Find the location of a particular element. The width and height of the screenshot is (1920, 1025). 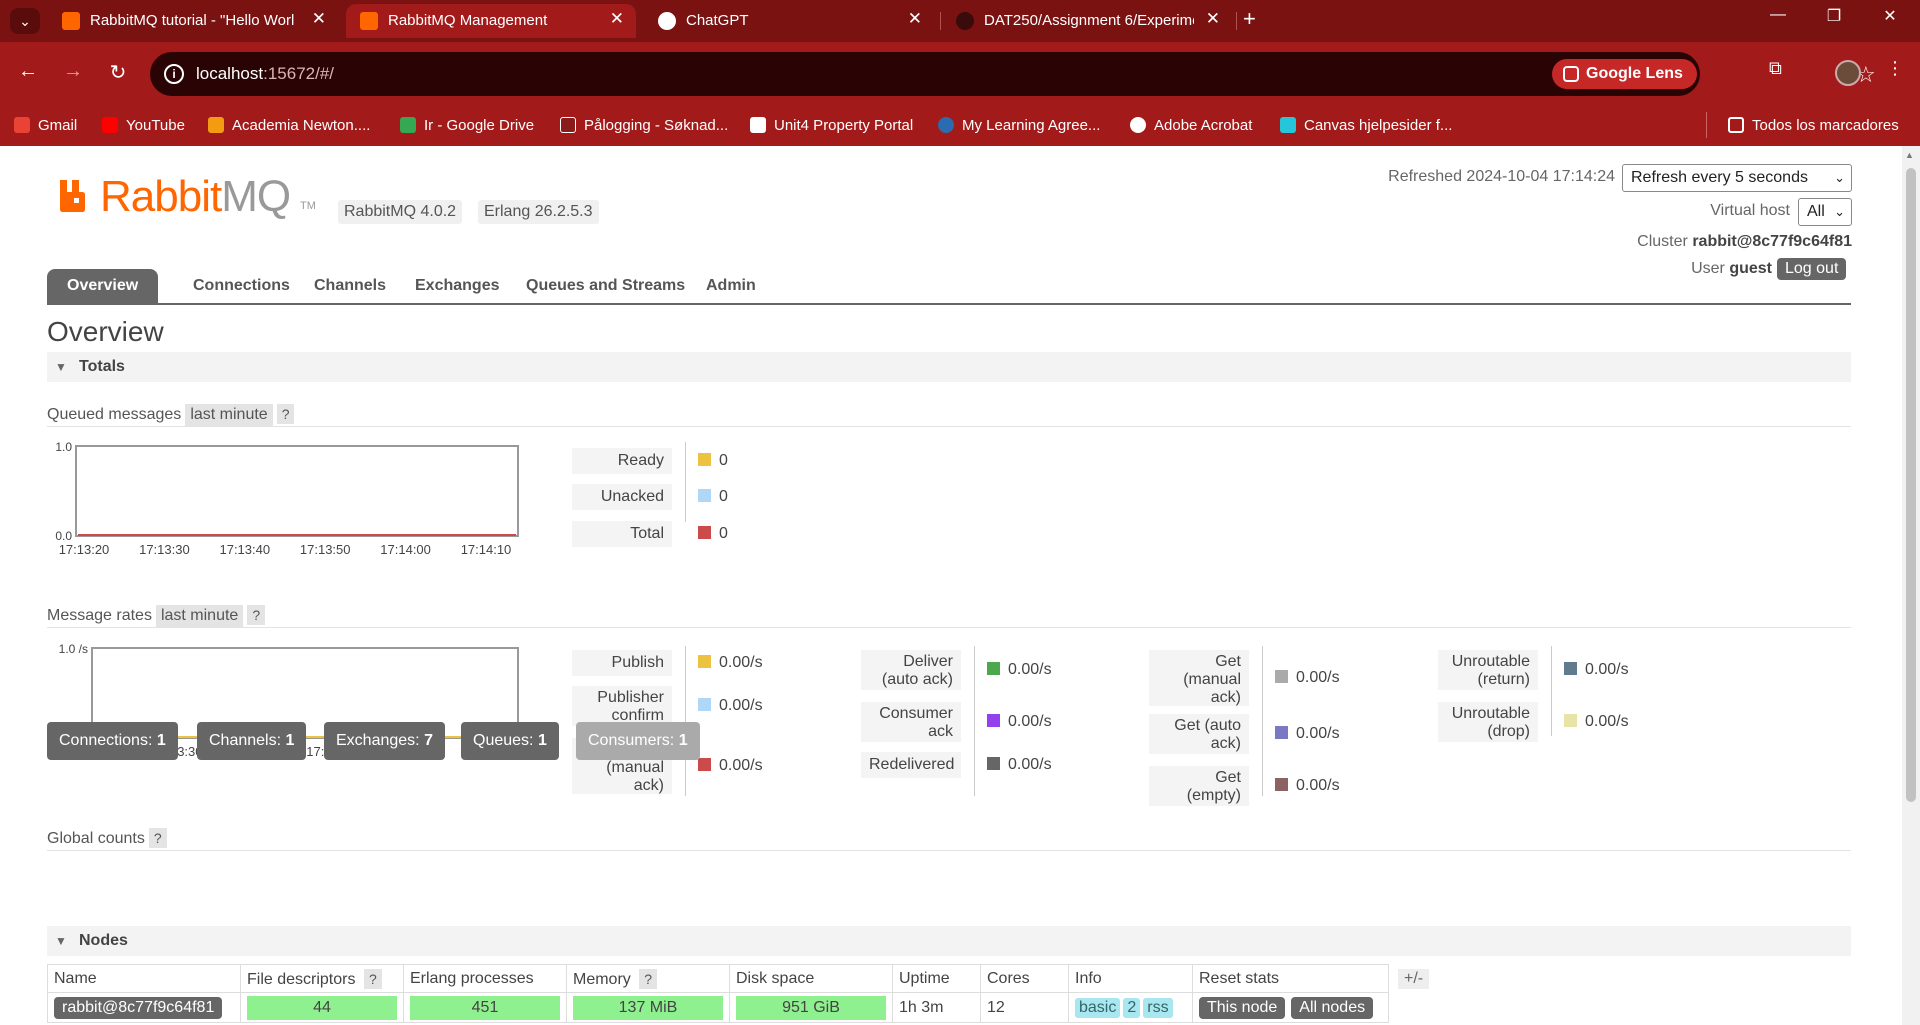

column-header: Name is located at coordinates (144, 978).